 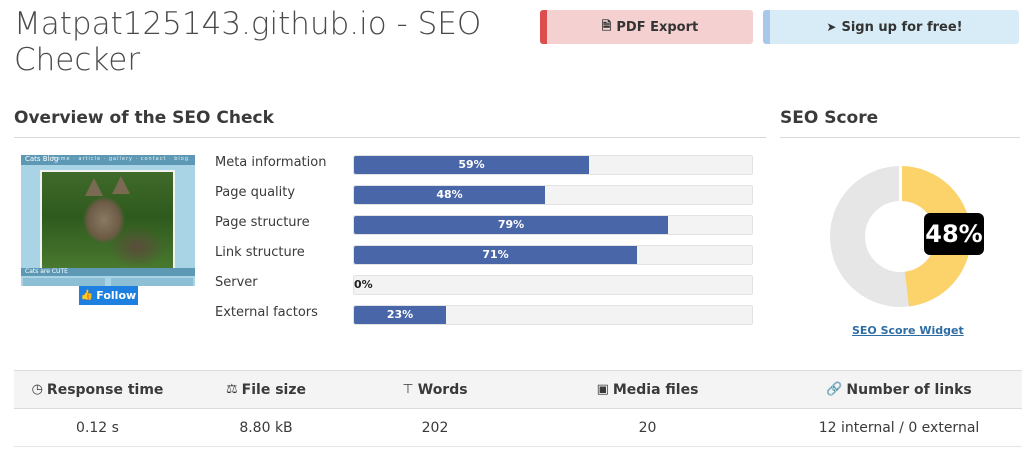 I want to click on metric-bar-track: 79%, so click(x=553, y=225).